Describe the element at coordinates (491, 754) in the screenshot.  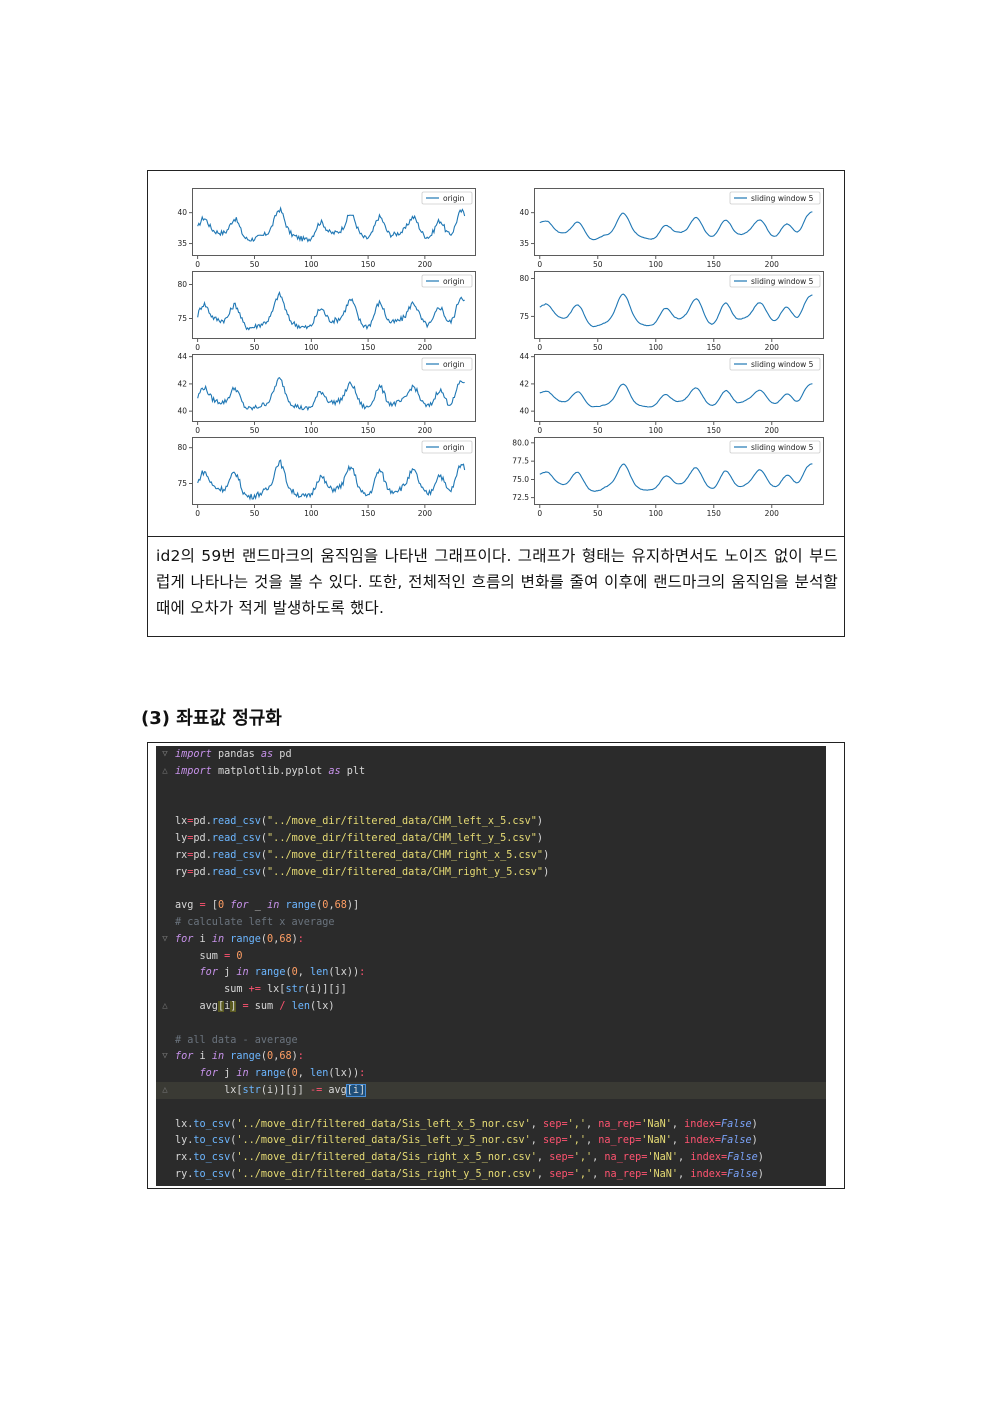
I see `code-line: ▽ import pandas as pd` at that location.